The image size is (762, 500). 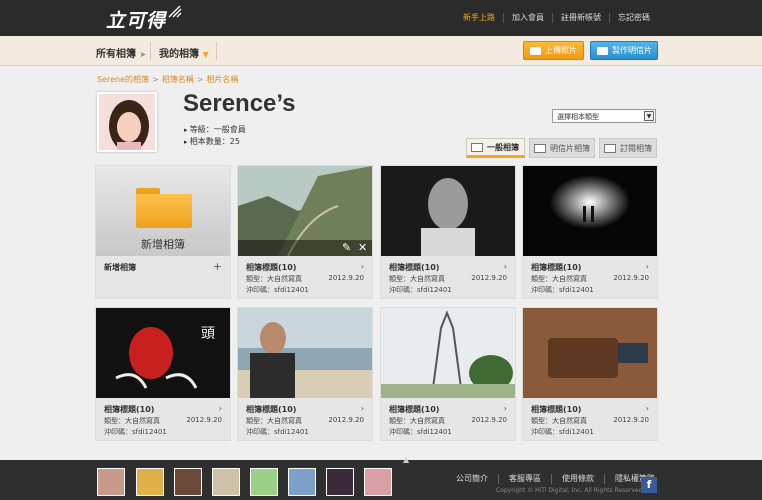 I want to click on footer-links: 公司簡介 客服專區 使用條款 隱私權策略, so click(x=555, y=479).